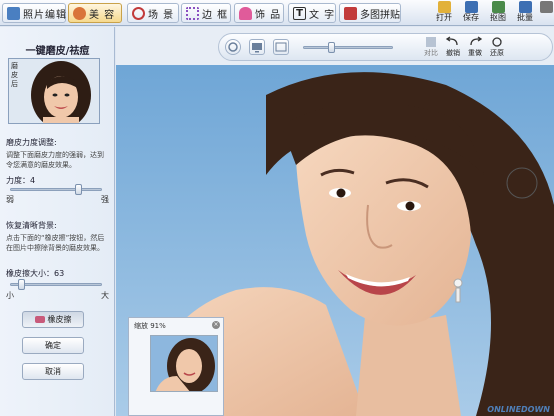 The image size is (554, 416). What do you see at coordinates (161, 15) in the screenshot?
I see `tab-scene-label: 场 景` at bounding box center [161, 15].